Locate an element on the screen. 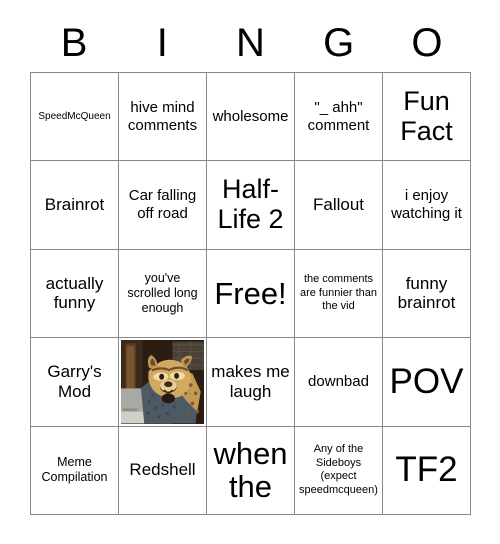 This screenshot has width=500, height=544. bingo-cell: Meme Compilation is located at coordinates (75, 470).